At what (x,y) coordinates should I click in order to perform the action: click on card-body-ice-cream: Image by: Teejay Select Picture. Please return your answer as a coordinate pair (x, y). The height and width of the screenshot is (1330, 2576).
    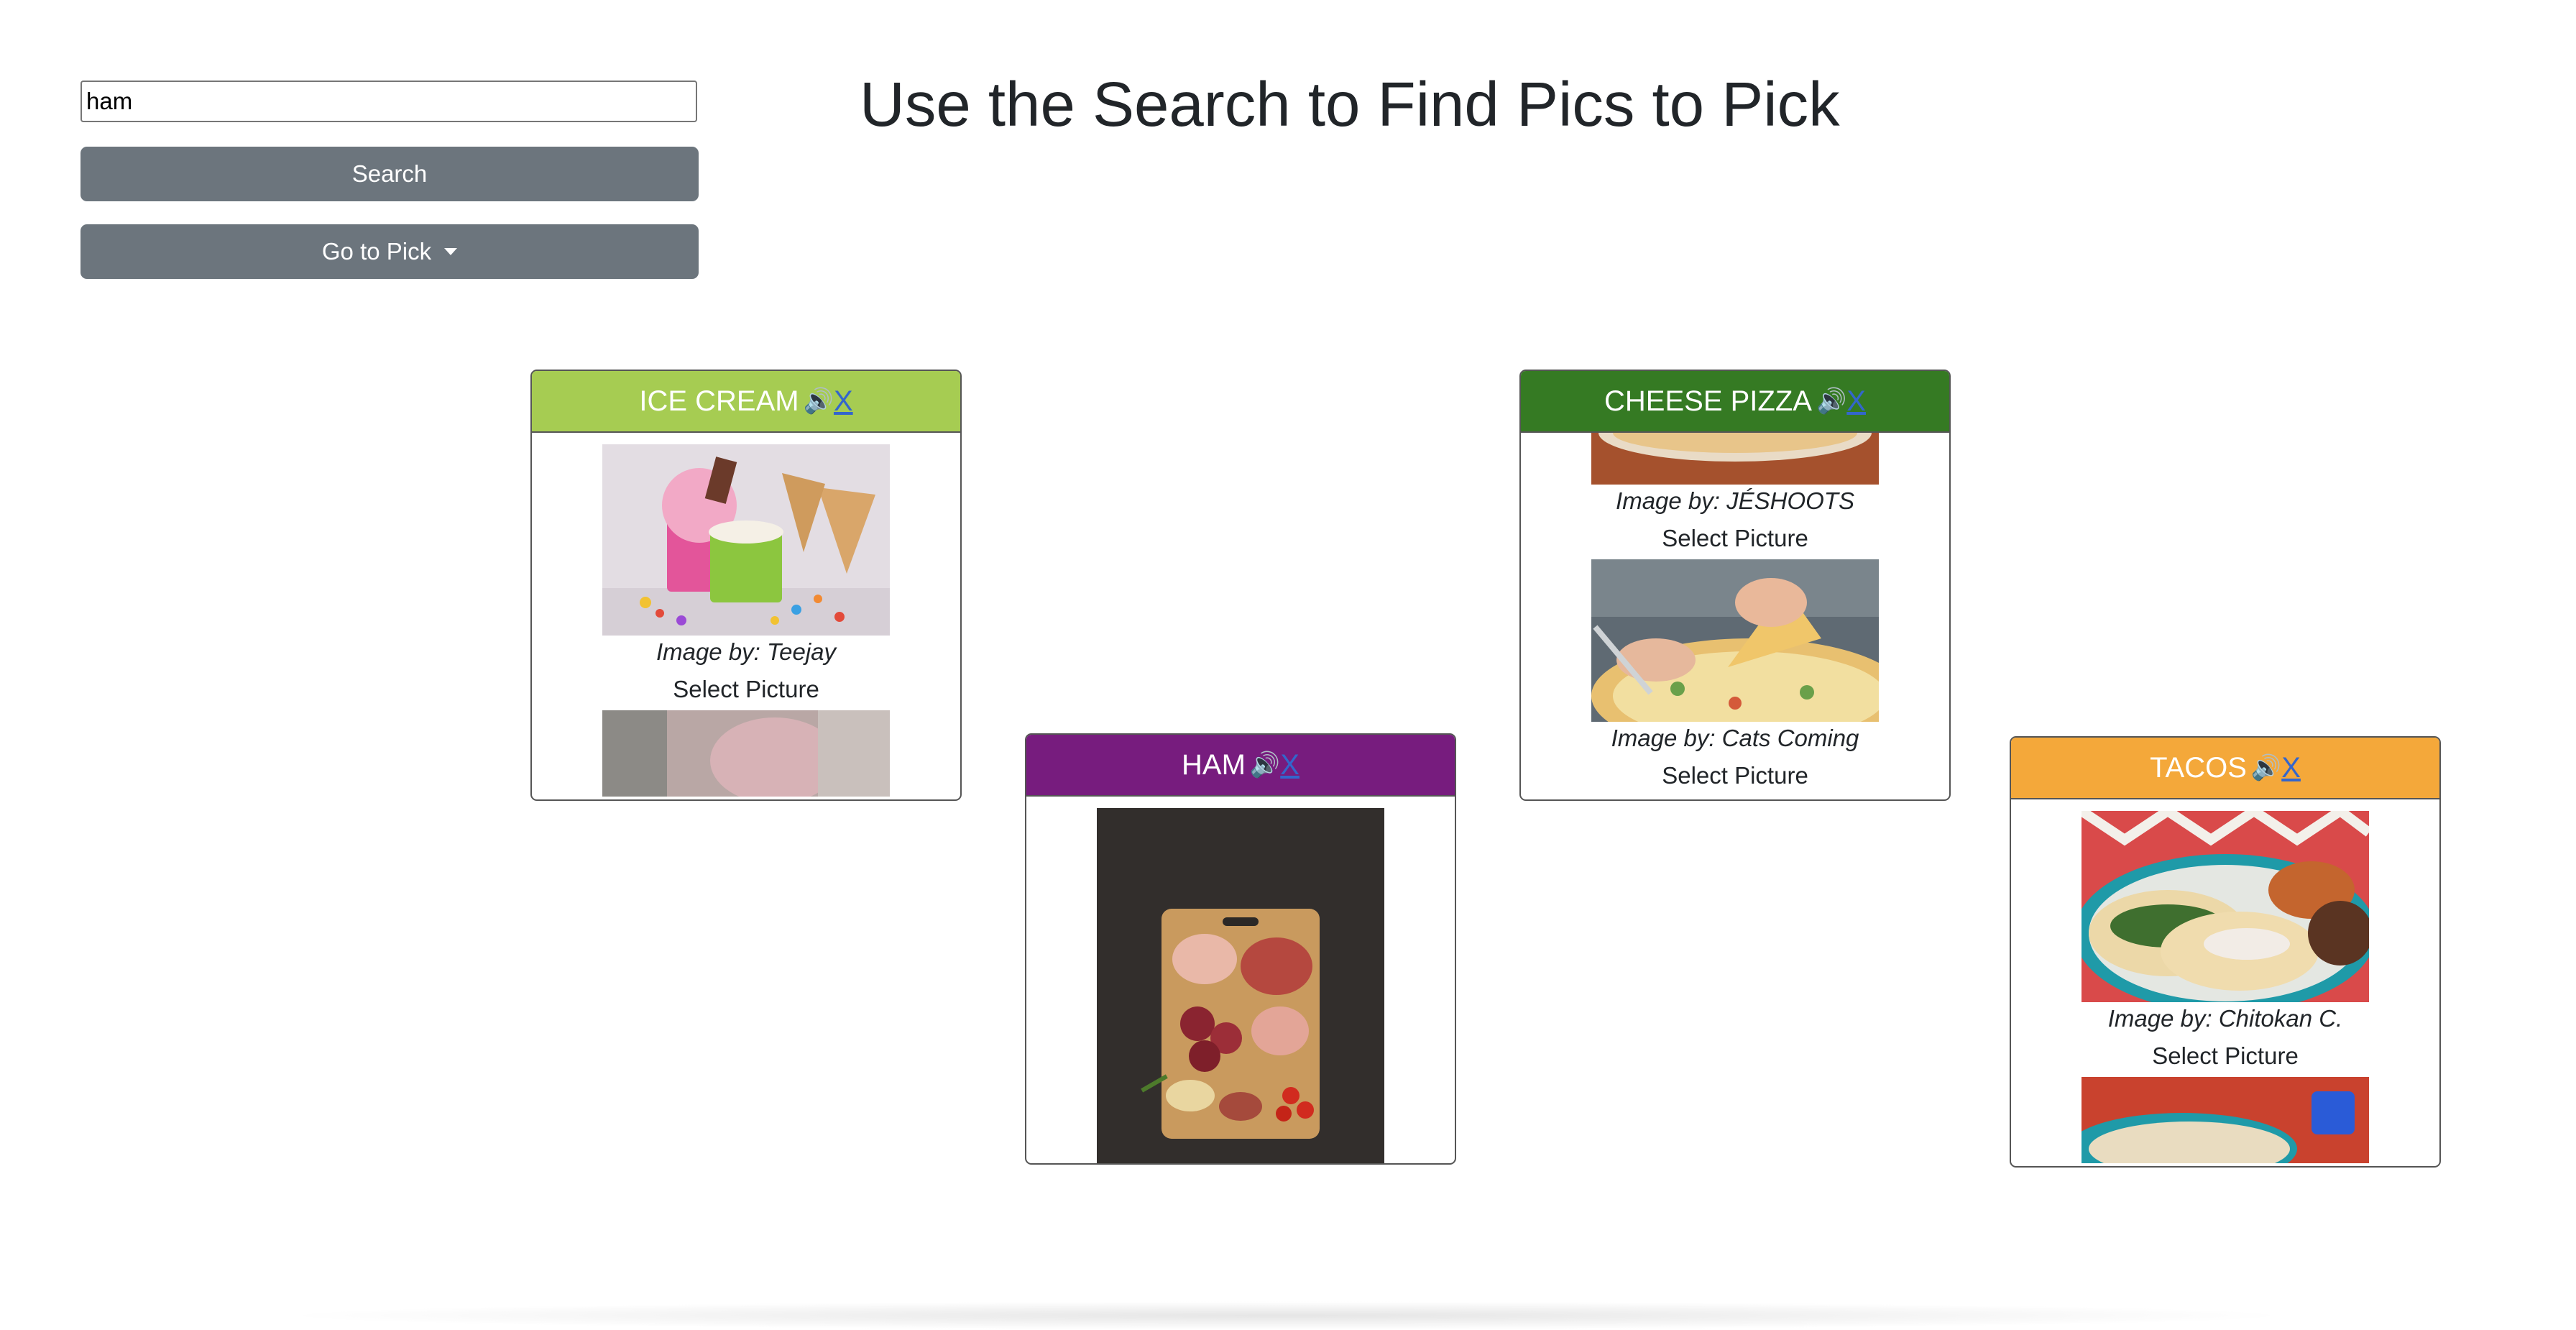
    Looking at the image, I should click on (746, 616).